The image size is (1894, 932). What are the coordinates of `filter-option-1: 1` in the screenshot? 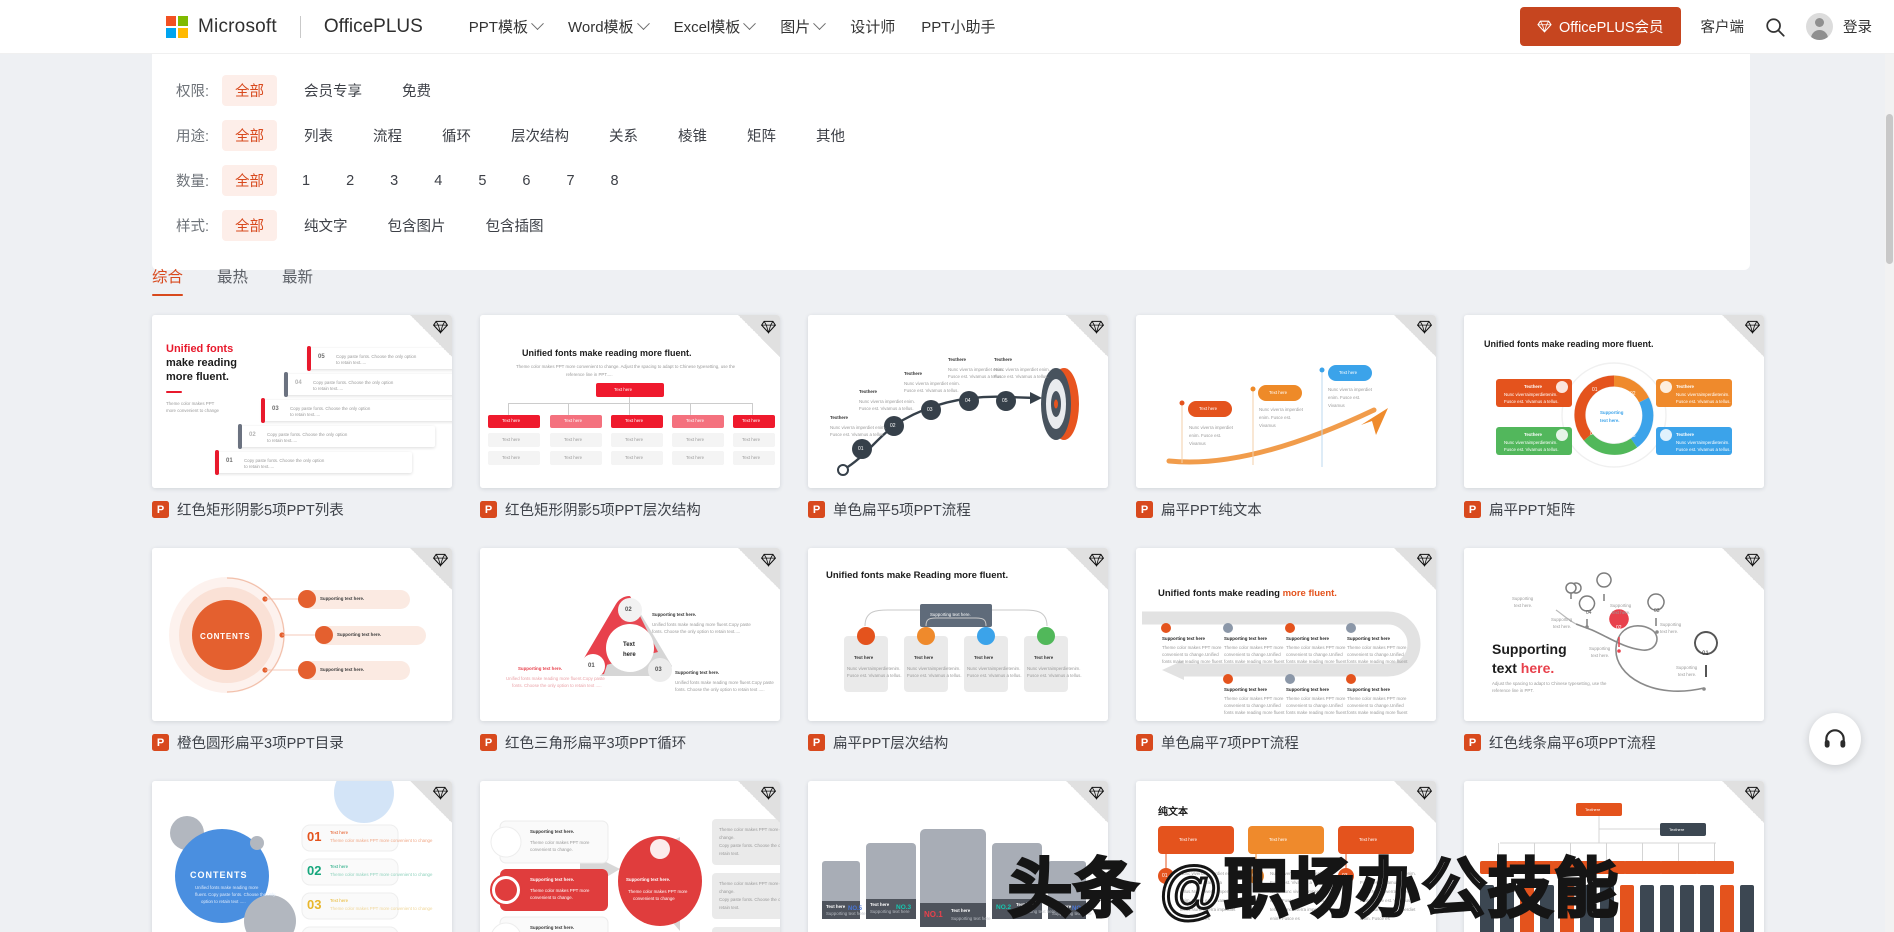 It's located at (306, 181).